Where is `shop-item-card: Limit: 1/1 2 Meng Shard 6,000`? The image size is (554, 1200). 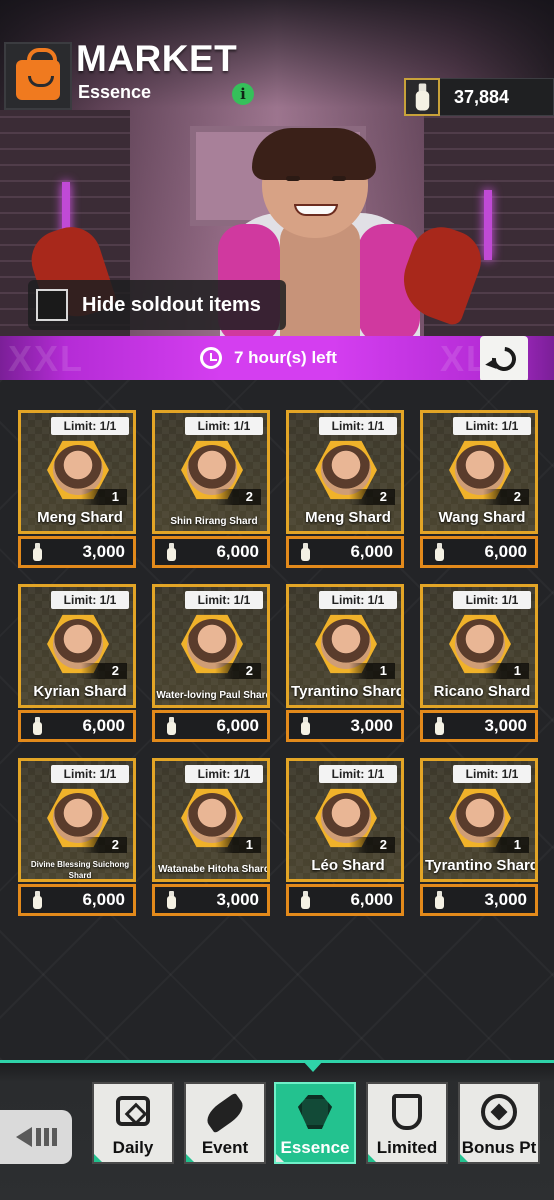
shop-item-card: Limit: 1/1 2 Meng Shard 6,000 is located at coordinates (345, 489).